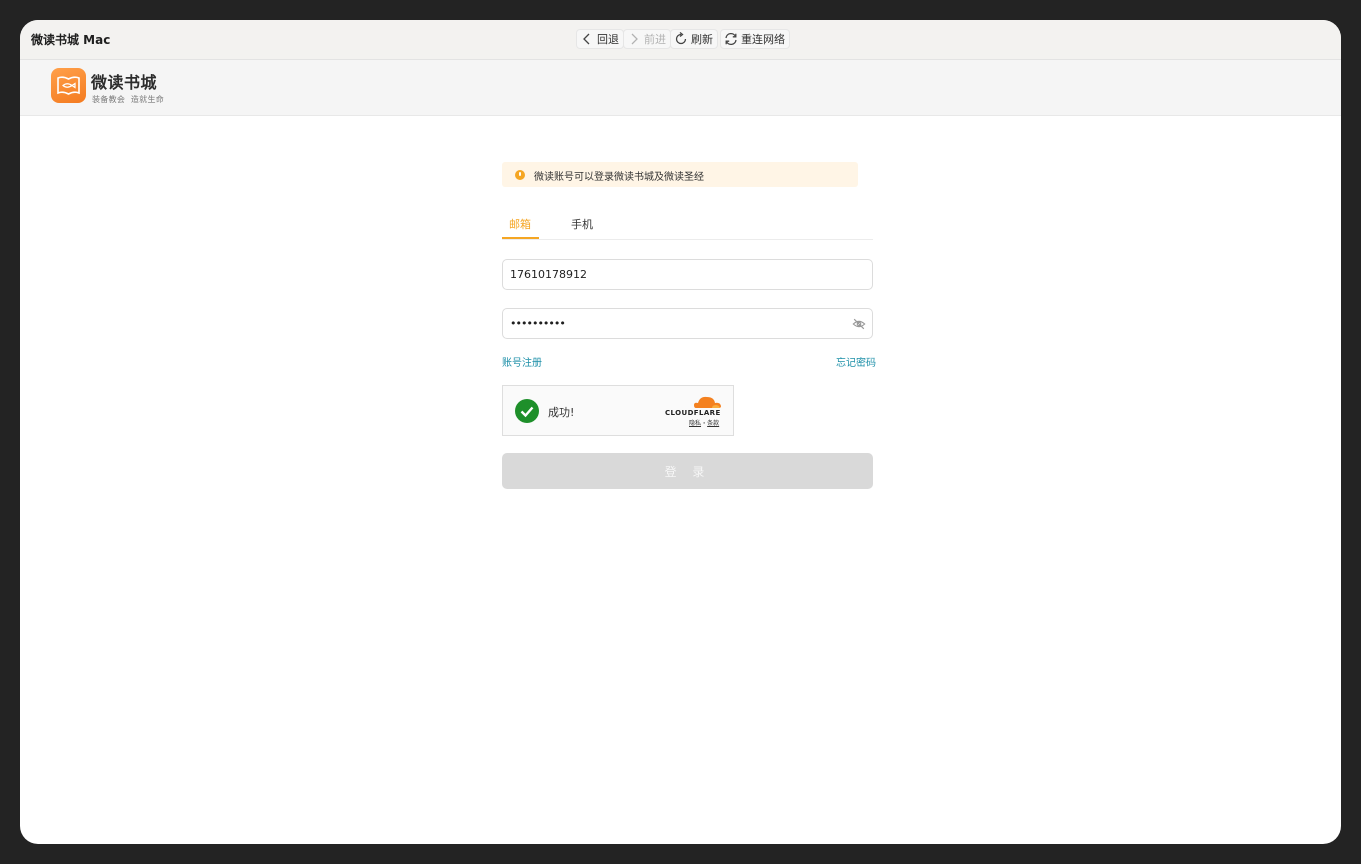 The image size is (1361, 864). Describe the element at coordinates (520, 224) in the screenshot. I see `tab-email: 邮箱` at that location.